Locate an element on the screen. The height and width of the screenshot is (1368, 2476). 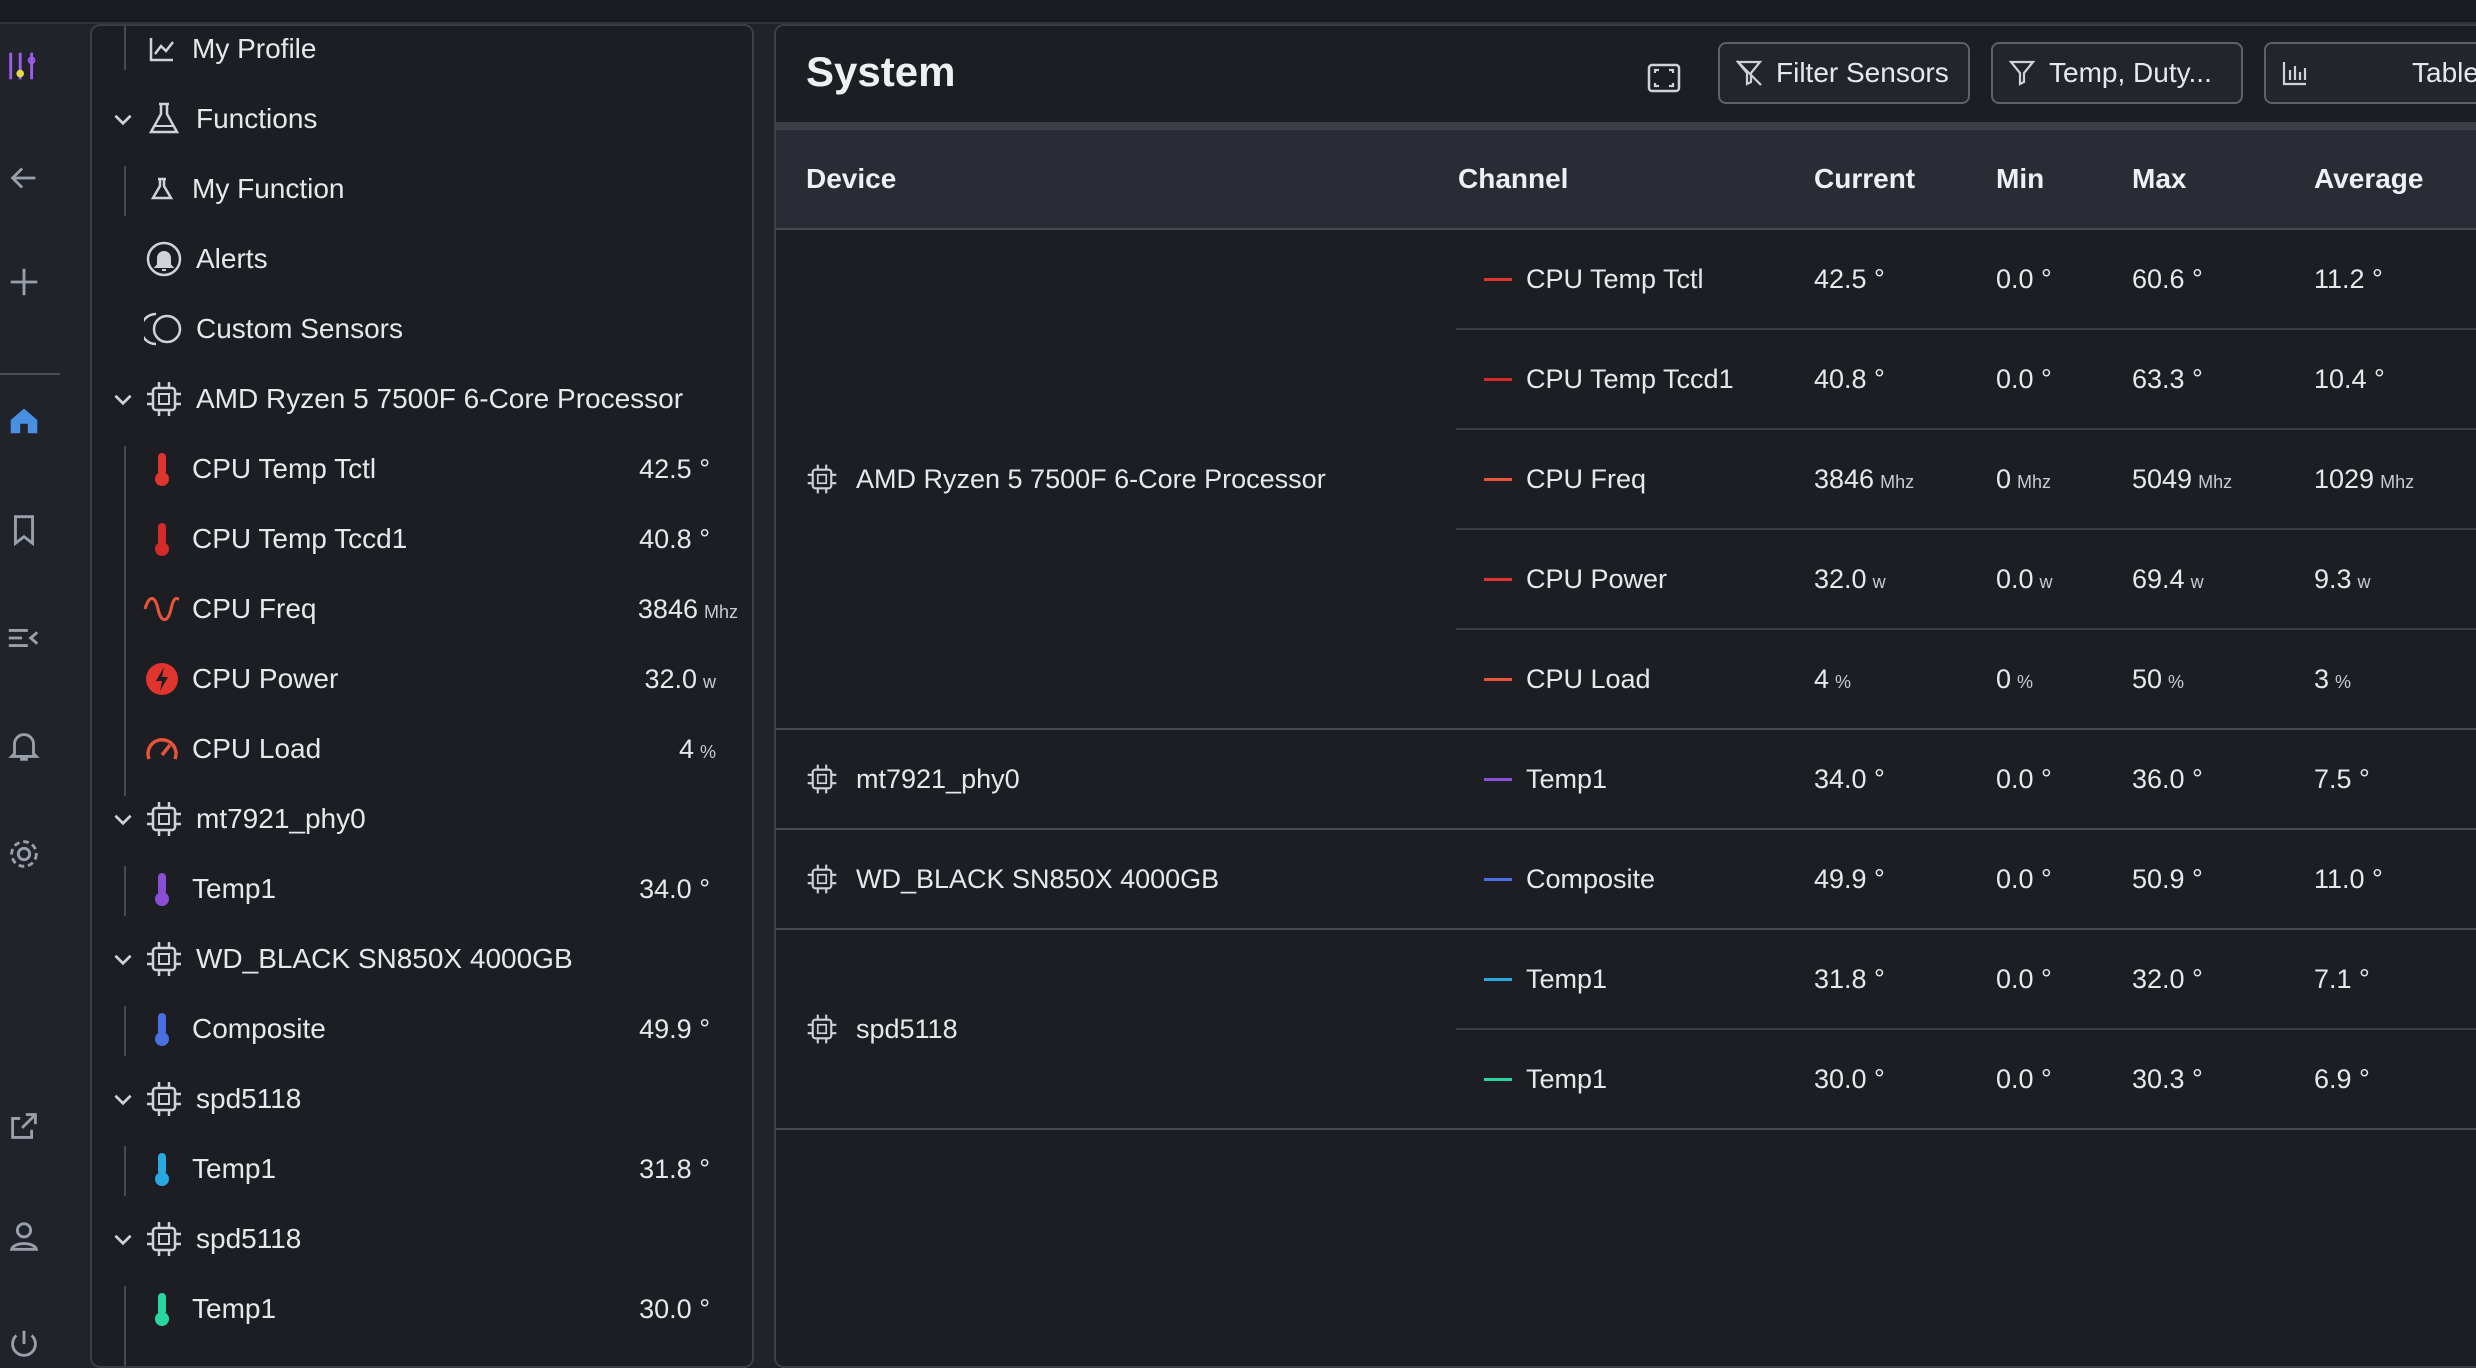
sidebar-item-label: CPU Power is located at coordinates (265, 678).